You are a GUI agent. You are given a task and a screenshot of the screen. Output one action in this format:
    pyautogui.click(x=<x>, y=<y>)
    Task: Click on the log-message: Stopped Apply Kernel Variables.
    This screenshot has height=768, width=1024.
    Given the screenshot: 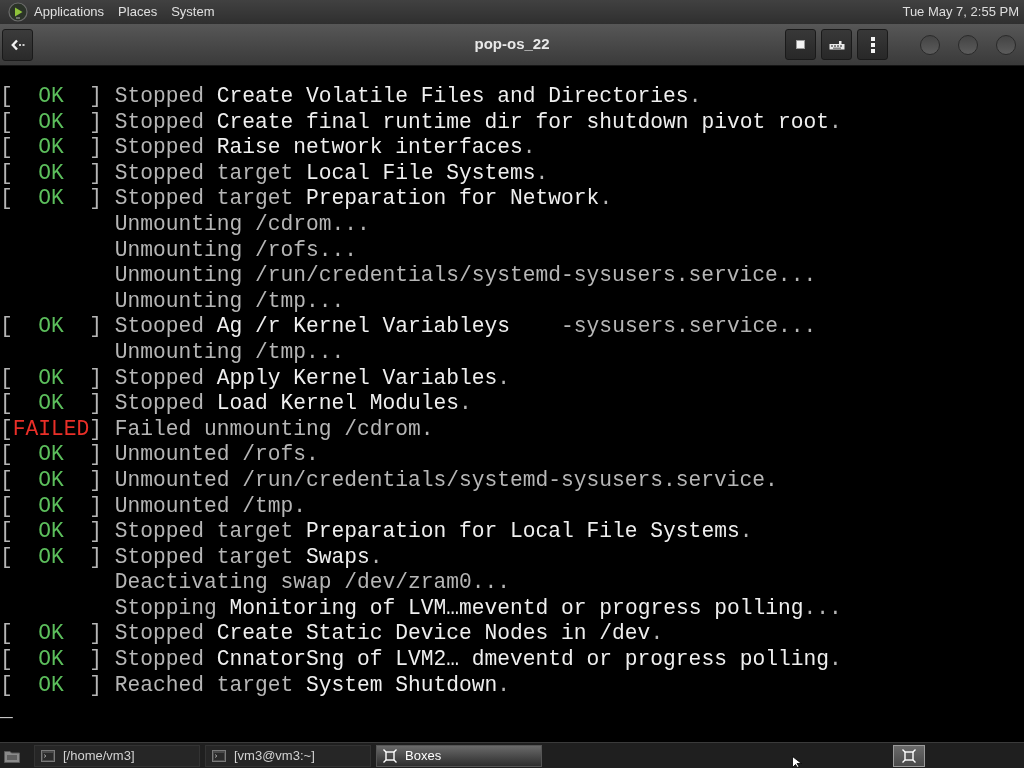 What is the action you would take?
    pyautogui.click(x=312, y=378)
    